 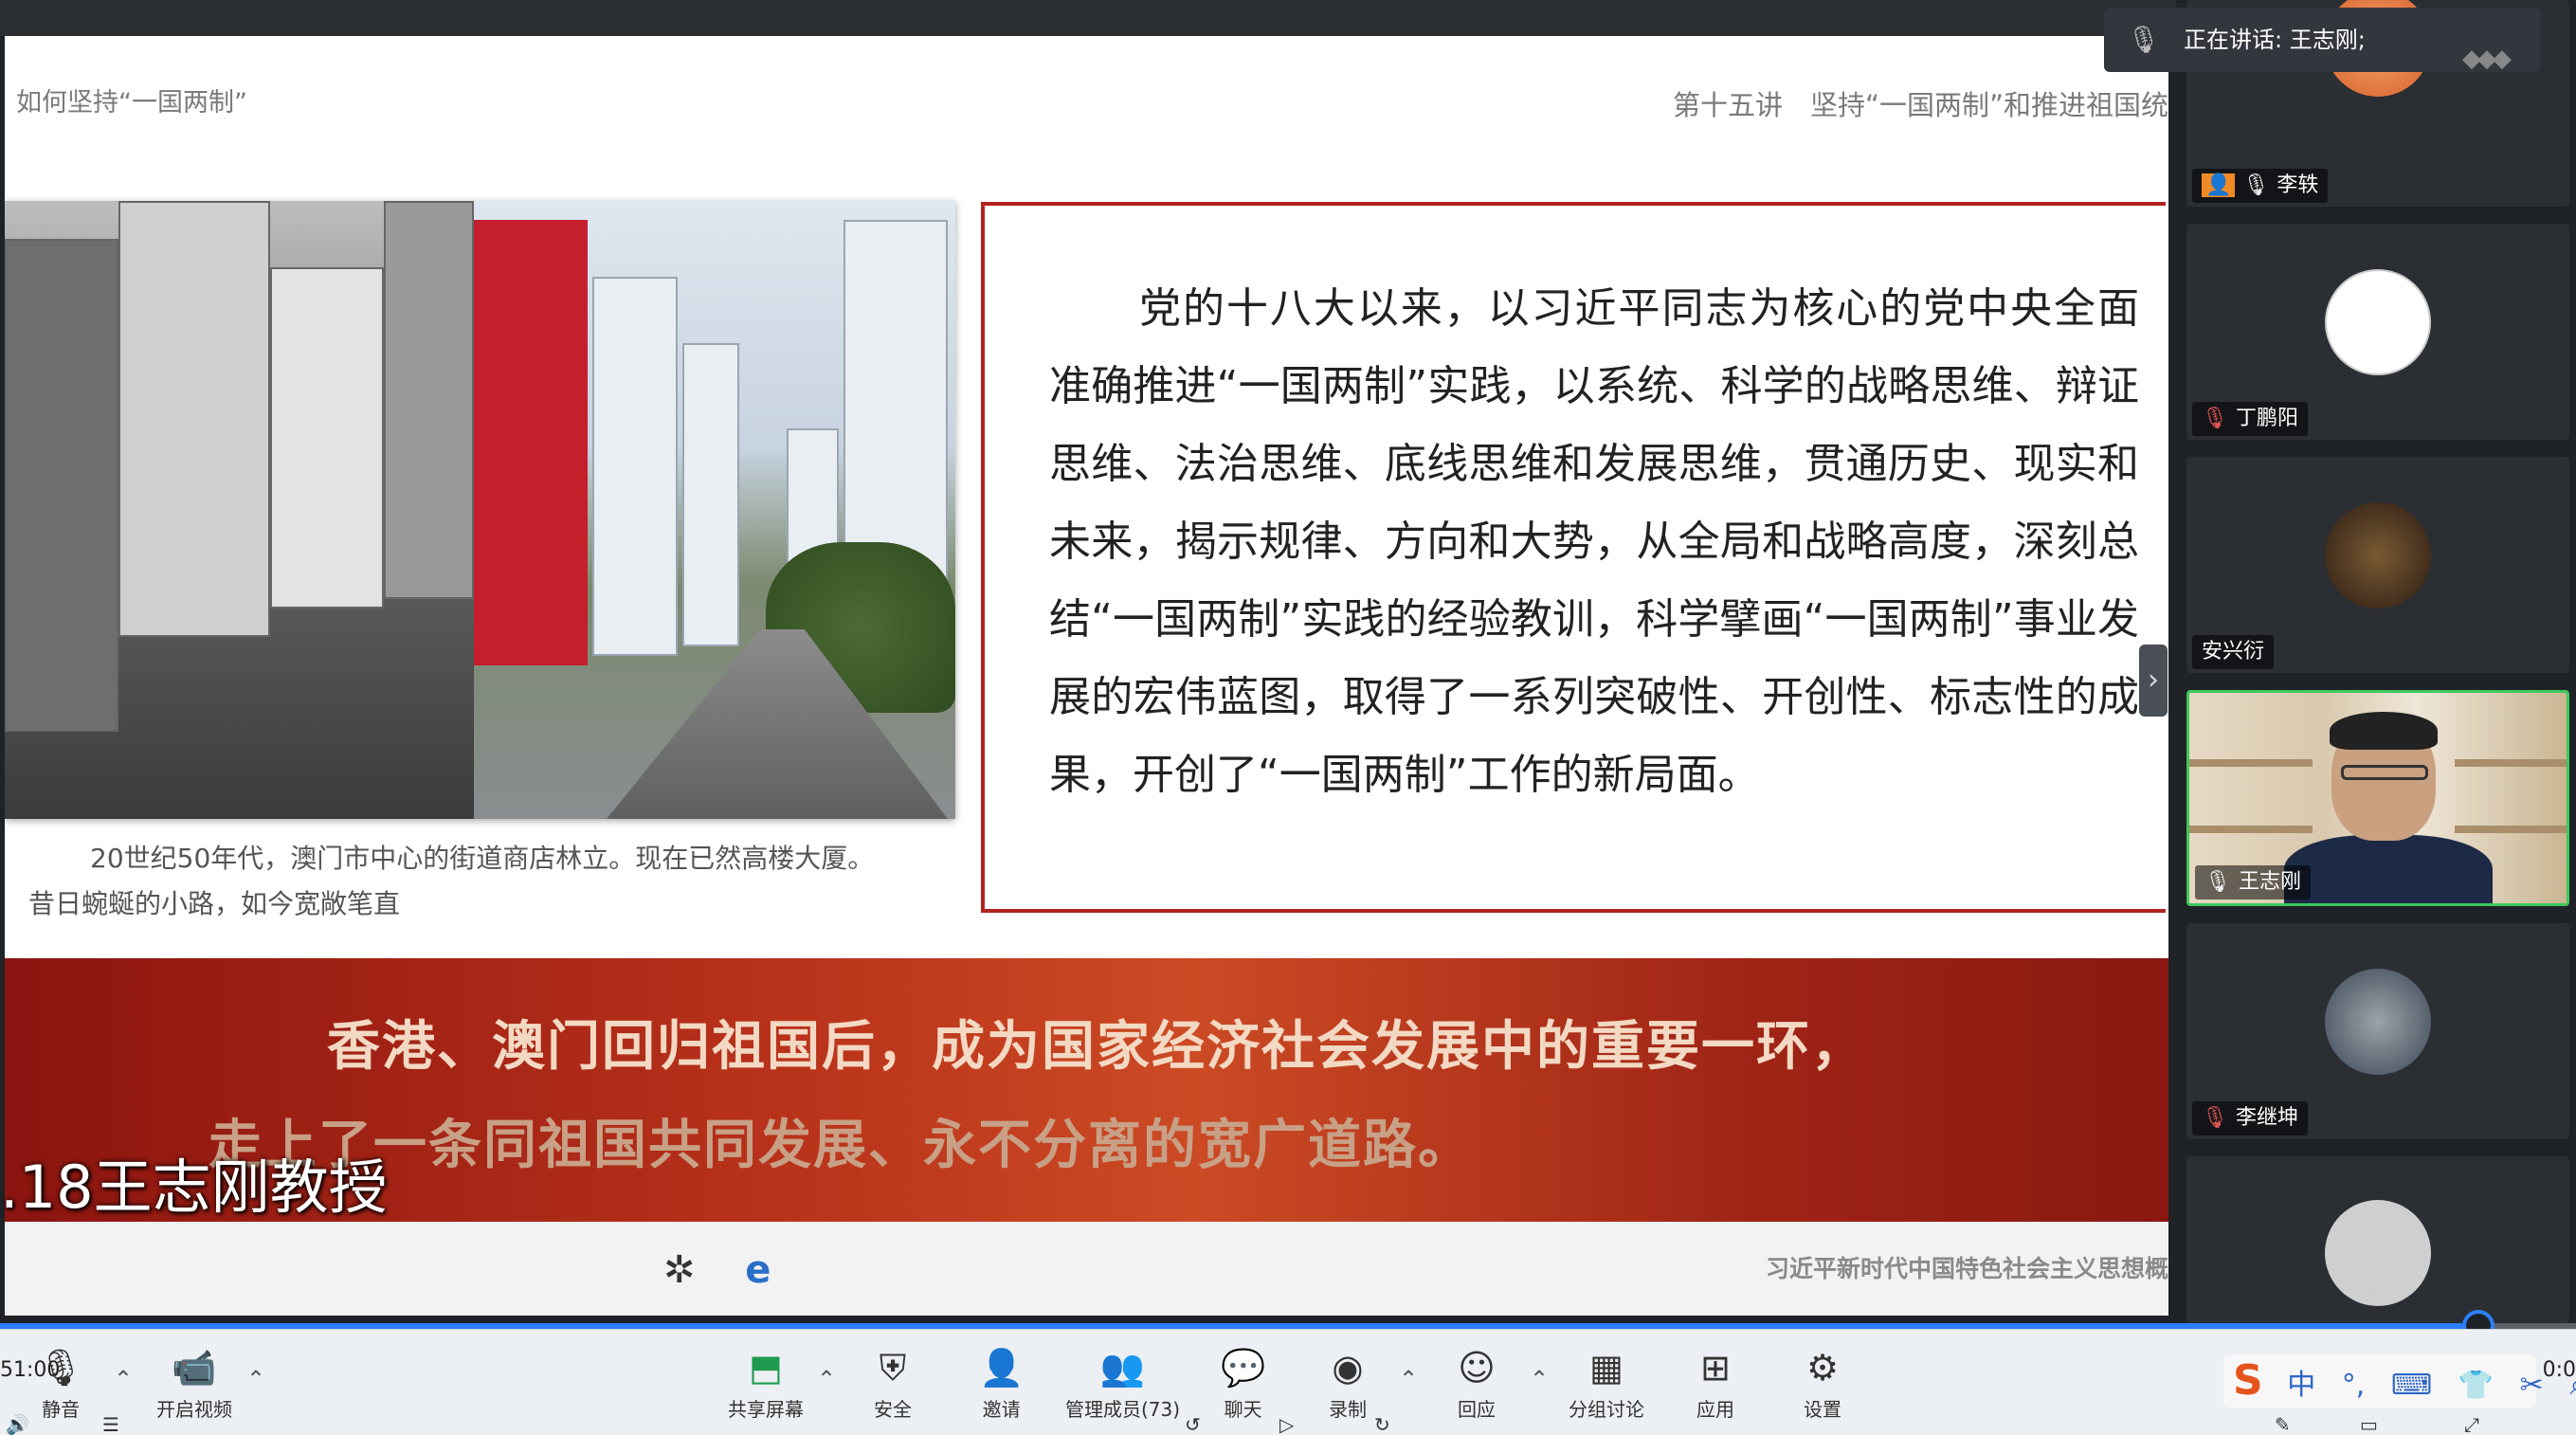 I want to click on slide-header-right: 第十五讲 坚持“一国两制”和推进祖国统, so click(x=1920, y=105).